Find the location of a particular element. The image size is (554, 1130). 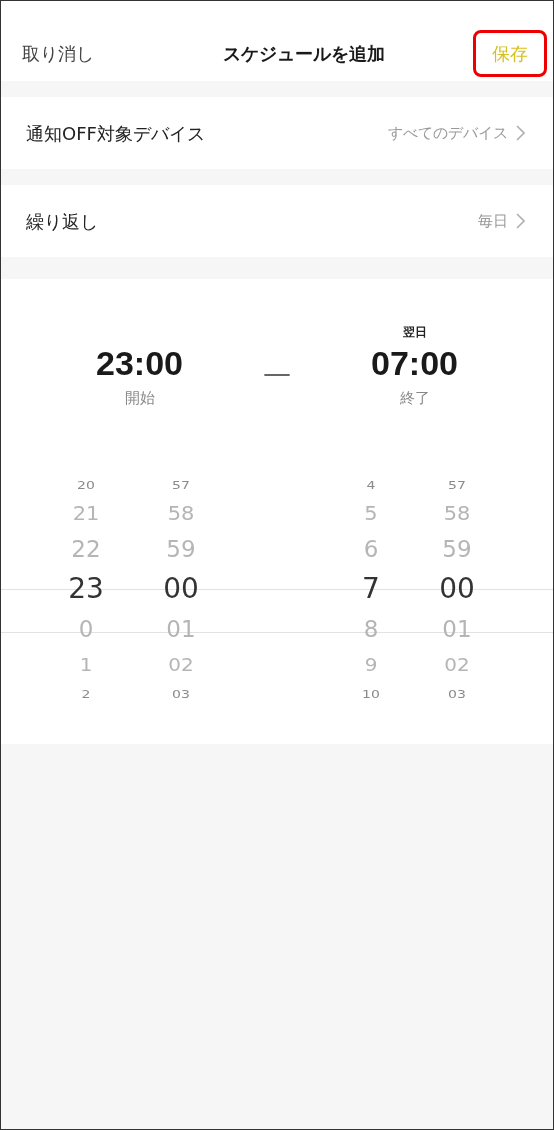

wheel-option: 7 is located at coordinates (371, 588).